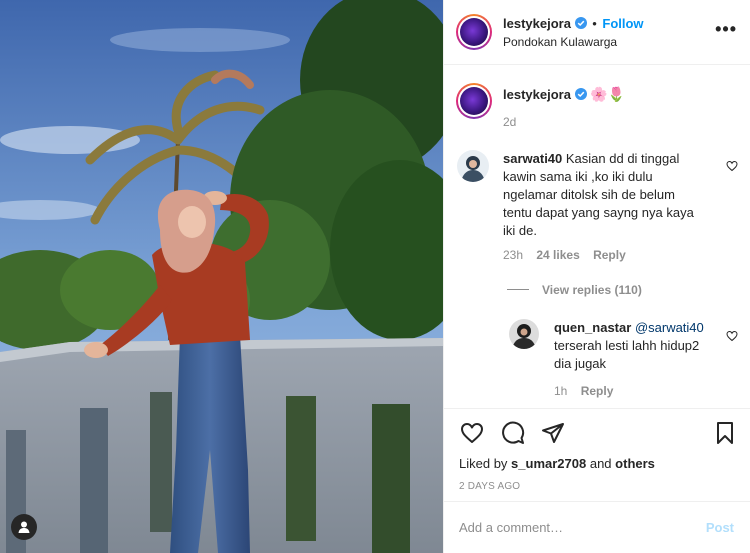 This screenshot has height=553, width=750. Describe the element at coordinates (524, 334) in the screenshot. I see `reply-commenter-avatar` at that location.